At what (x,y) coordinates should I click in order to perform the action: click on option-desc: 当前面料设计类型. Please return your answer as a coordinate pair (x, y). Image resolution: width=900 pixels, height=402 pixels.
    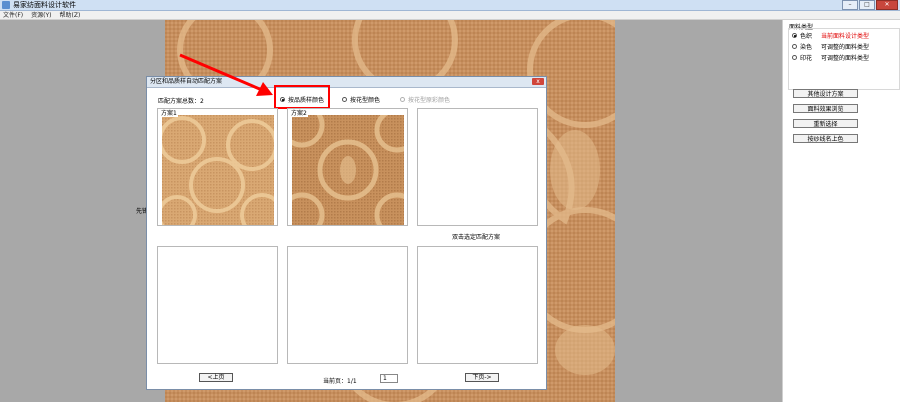
    Looking at the image, I should click on (845, 36).